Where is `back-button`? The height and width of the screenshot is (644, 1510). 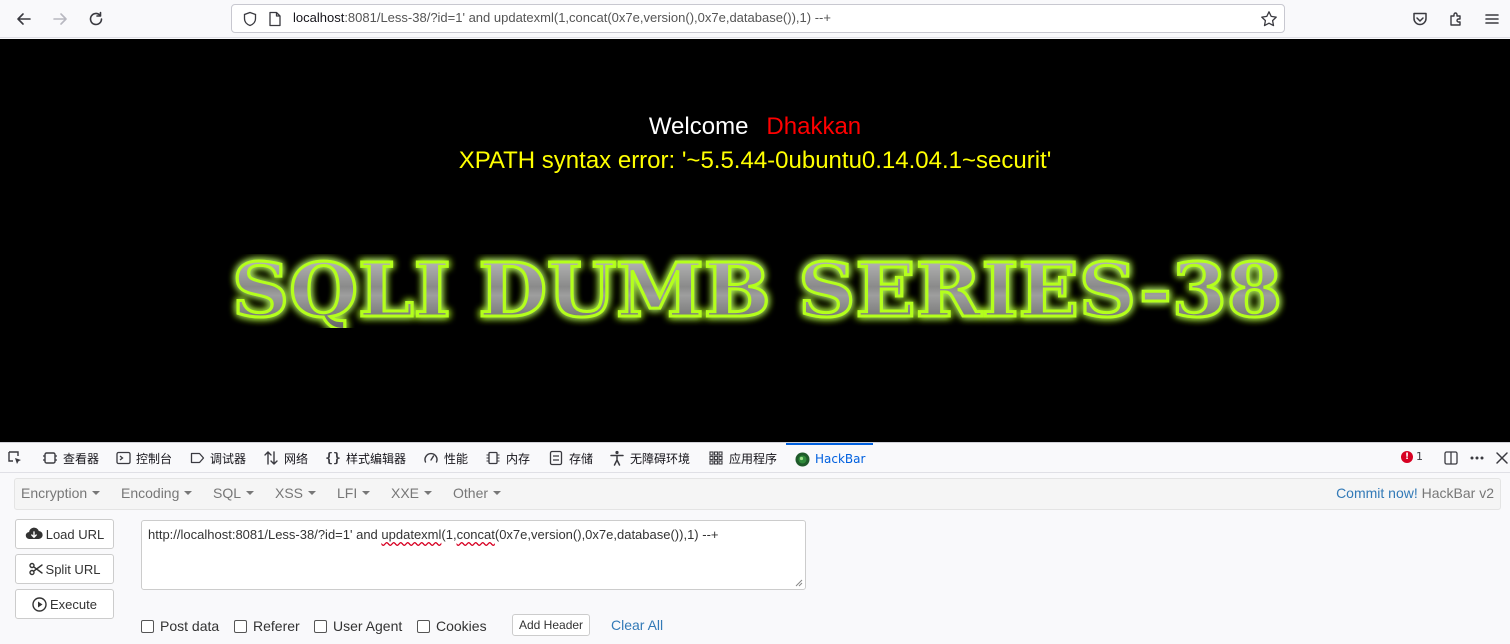 back-button is located at coordinates (24, 19).